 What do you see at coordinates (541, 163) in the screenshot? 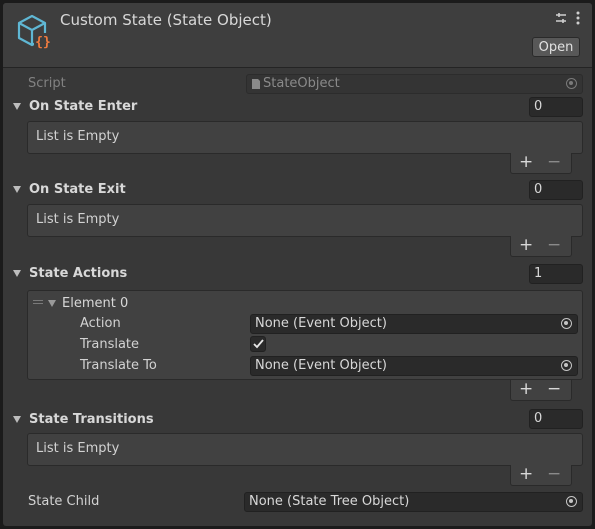
I see `on-state-enter-list-footer: + −` at bounding box center [541, 163].